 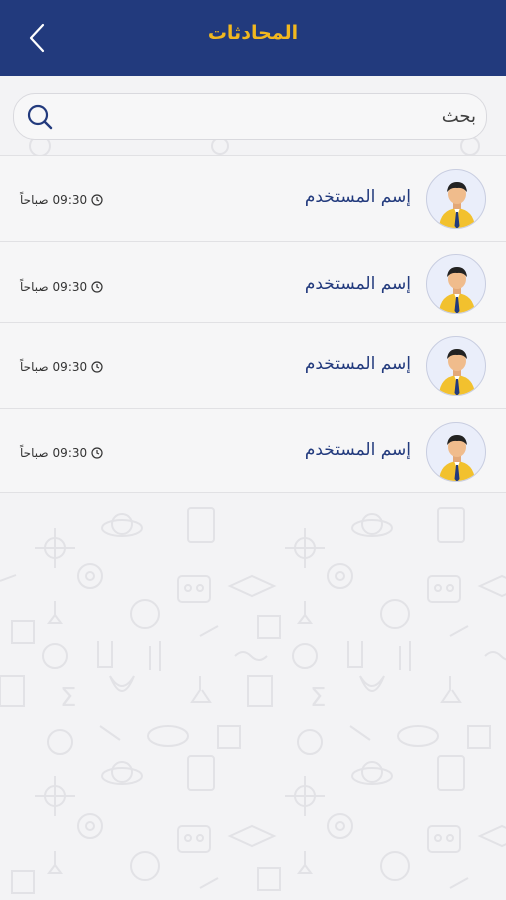 I want to click on search-bar, so click(x=250, y=116).